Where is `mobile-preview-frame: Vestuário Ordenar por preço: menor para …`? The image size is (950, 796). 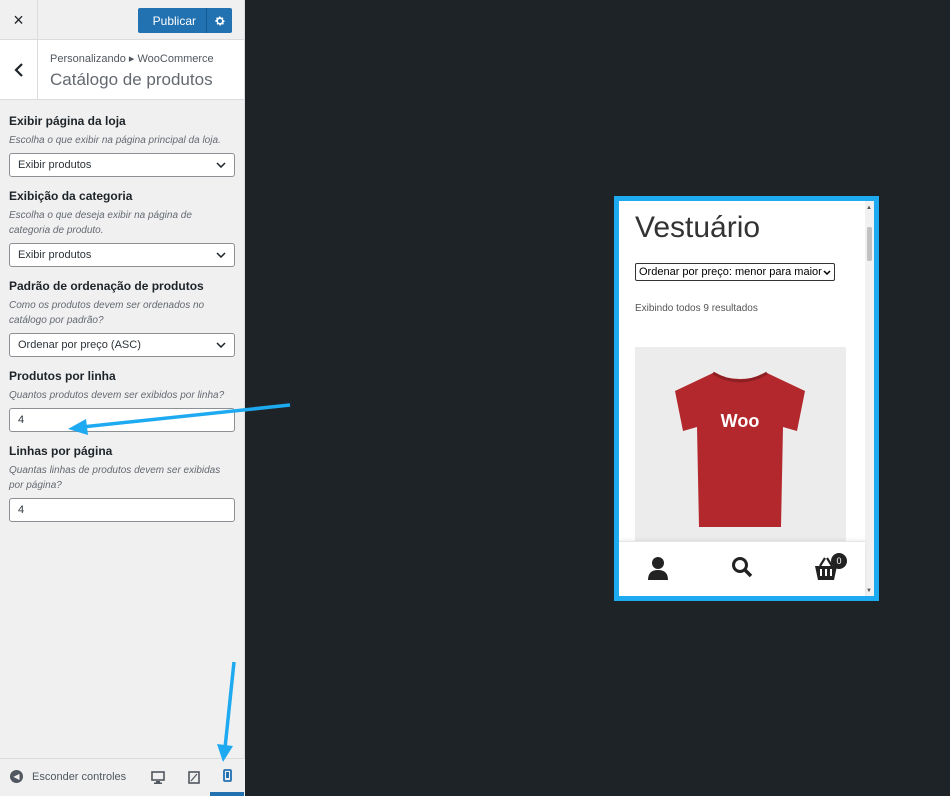 mobile-preview-frame: Vestuário Ordenar por preço: menor para … is located at coordinates (746, 398).